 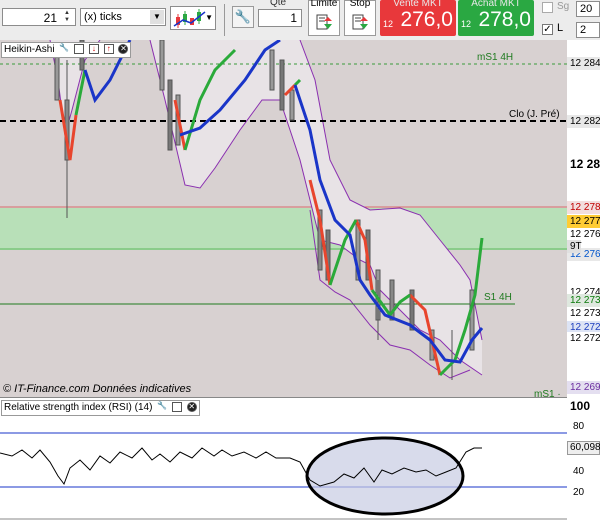 I want to click on ms1-bottom-label: mS1 ·, so click(x=547, y=393).